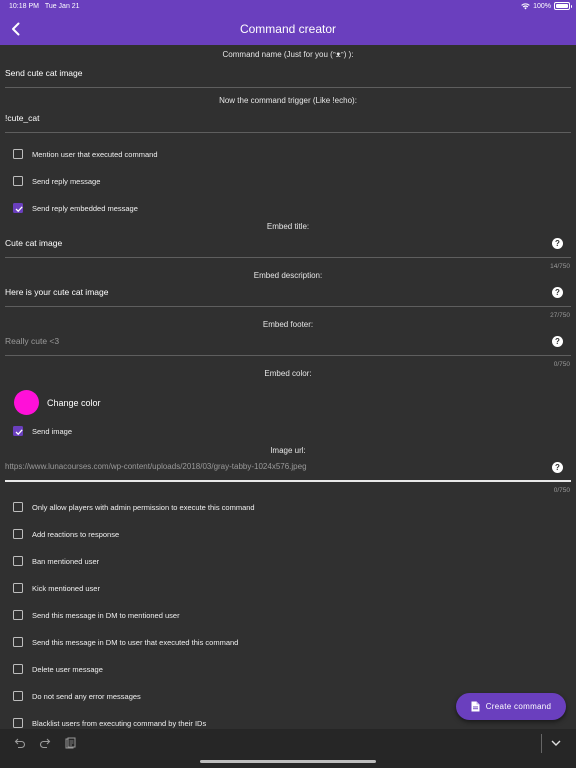 The image size is (576, 768). Describe the element at coordinates (542, 6) in the screenshot. I see `battery-percent: 100%` at that location.